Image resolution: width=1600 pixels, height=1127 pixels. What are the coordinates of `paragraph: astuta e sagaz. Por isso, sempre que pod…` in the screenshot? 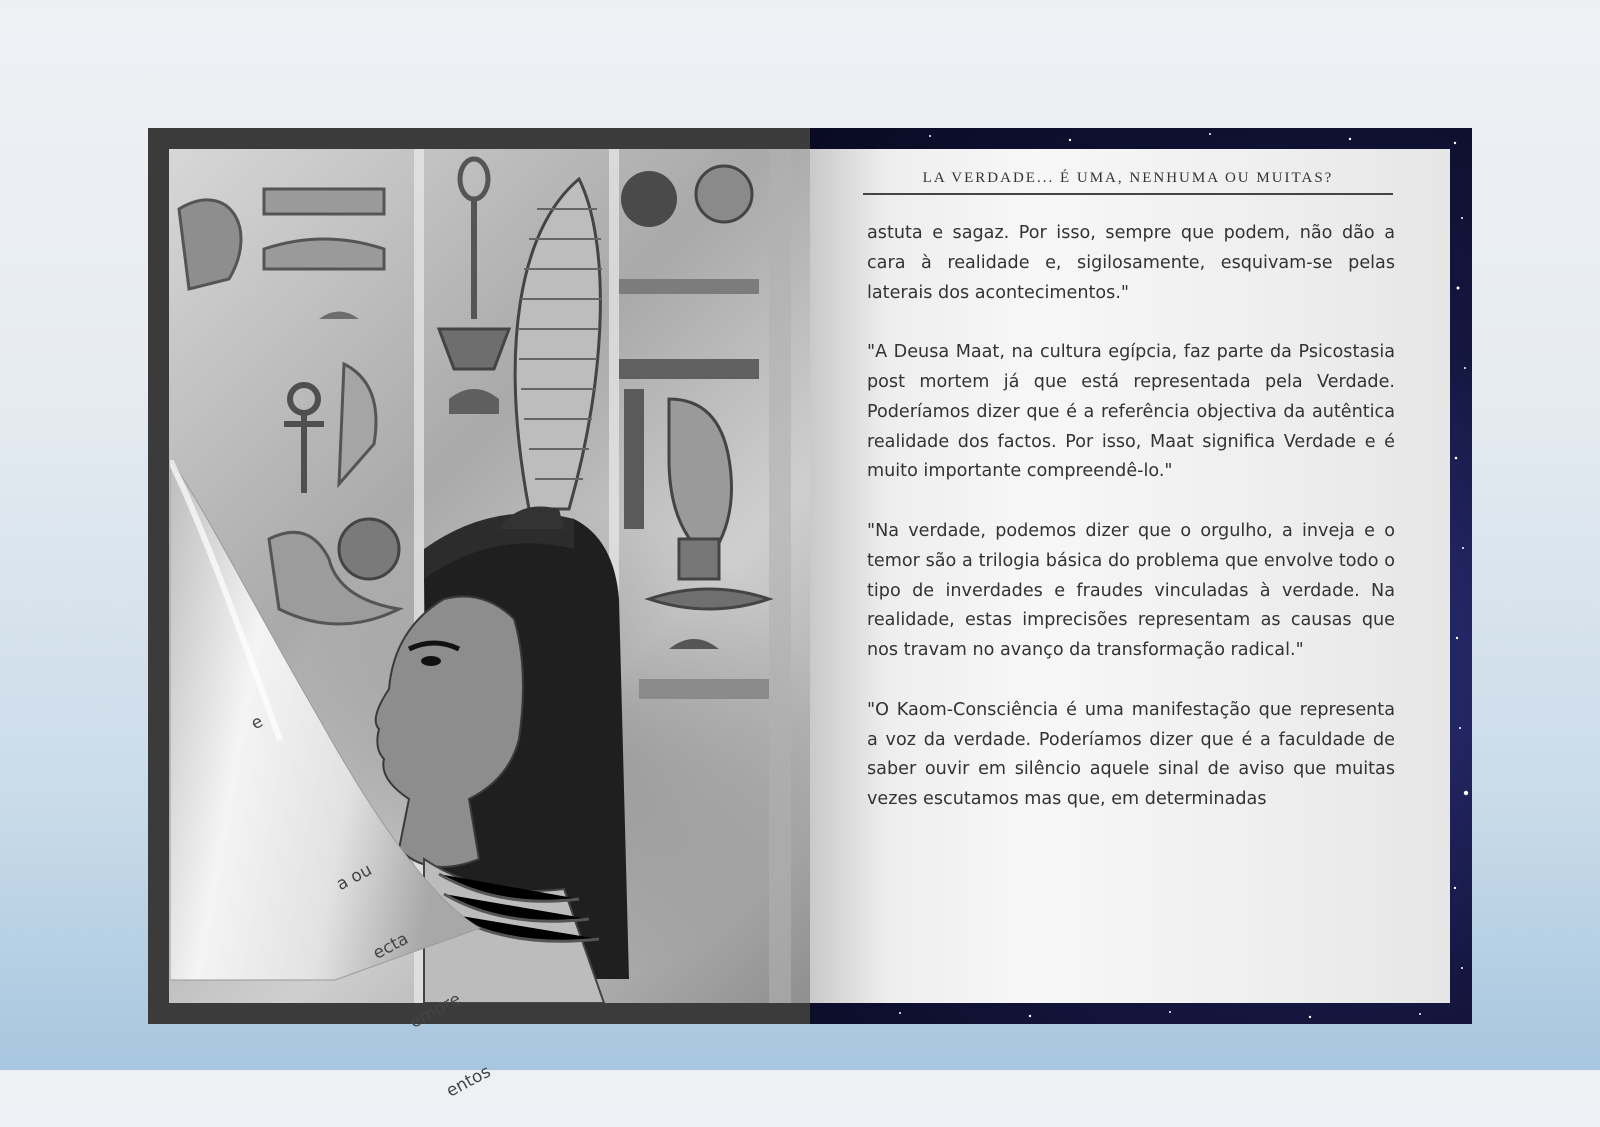 It's located at (1131, 263).